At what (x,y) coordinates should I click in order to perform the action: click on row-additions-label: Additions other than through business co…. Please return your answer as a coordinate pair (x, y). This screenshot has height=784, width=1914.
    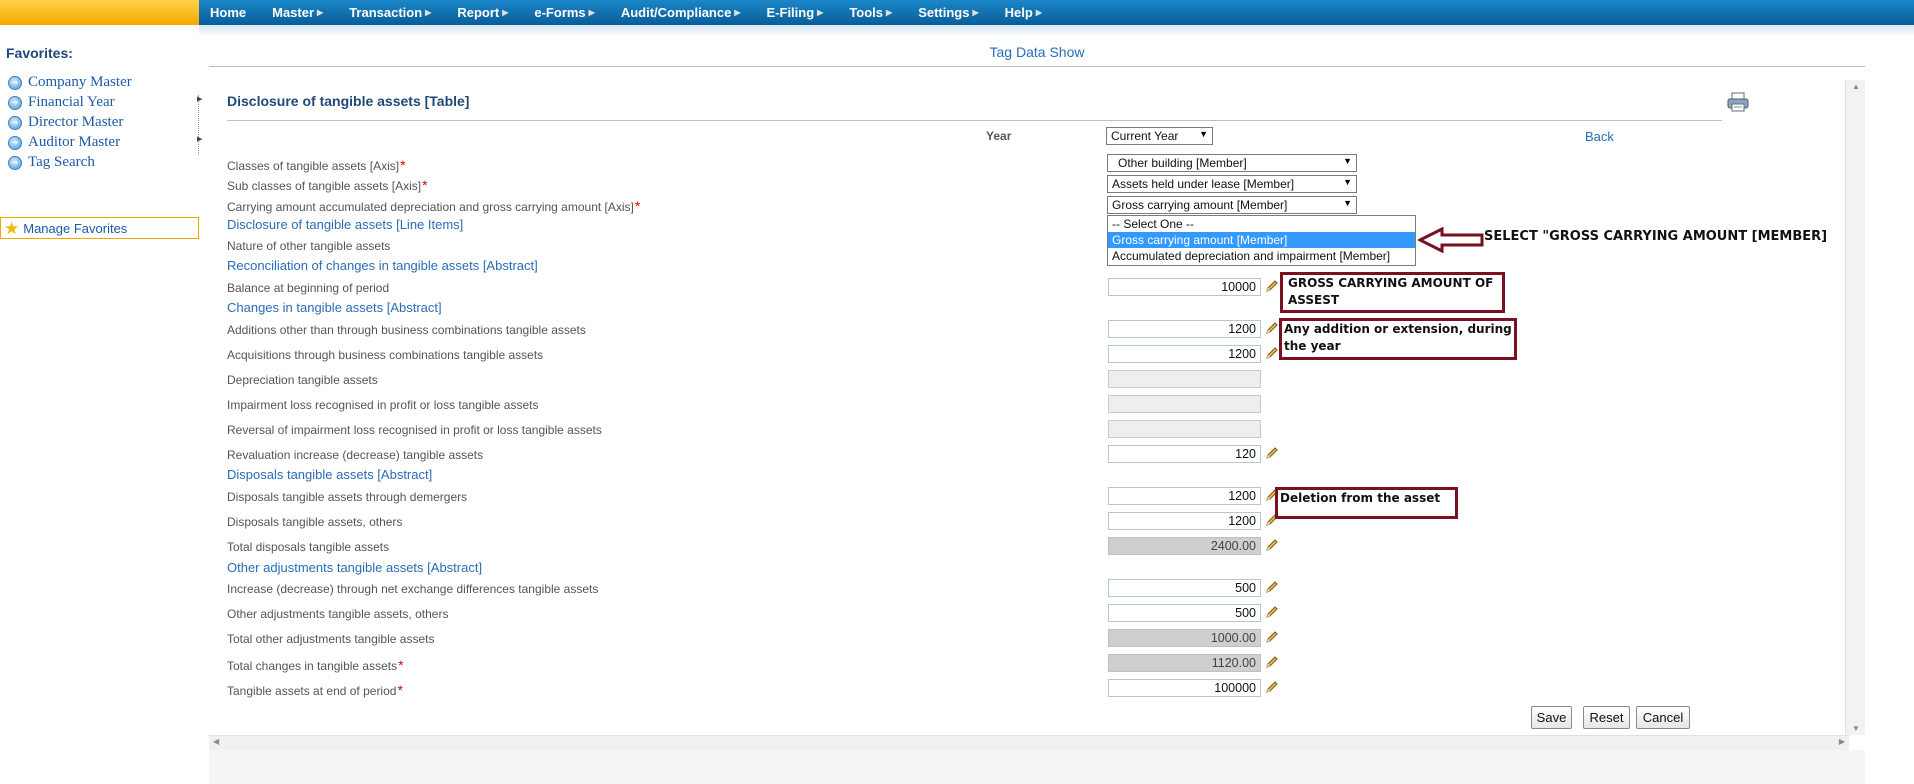
    Looking at the image, I should click on (406, 330).